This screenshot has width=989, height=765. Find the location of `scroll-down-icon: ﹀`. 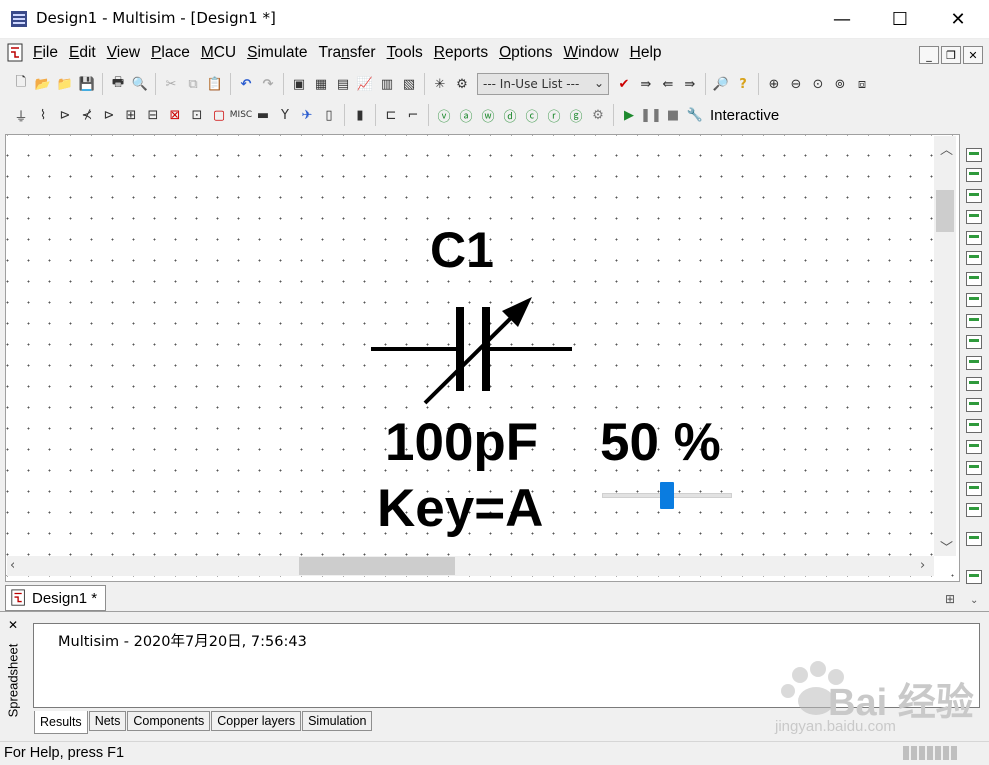

scroll-down-icon: ﹀ is located at coordinates (946, 546).